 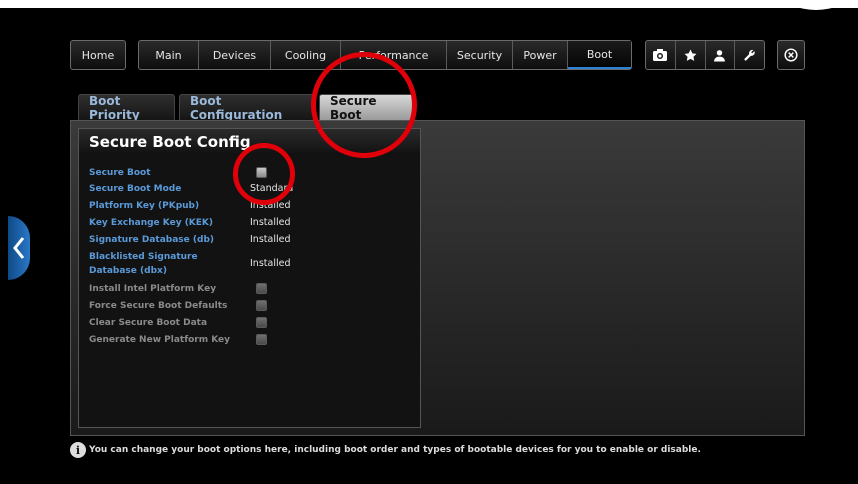 I want to click on close-group, so click(x=791, y=55).